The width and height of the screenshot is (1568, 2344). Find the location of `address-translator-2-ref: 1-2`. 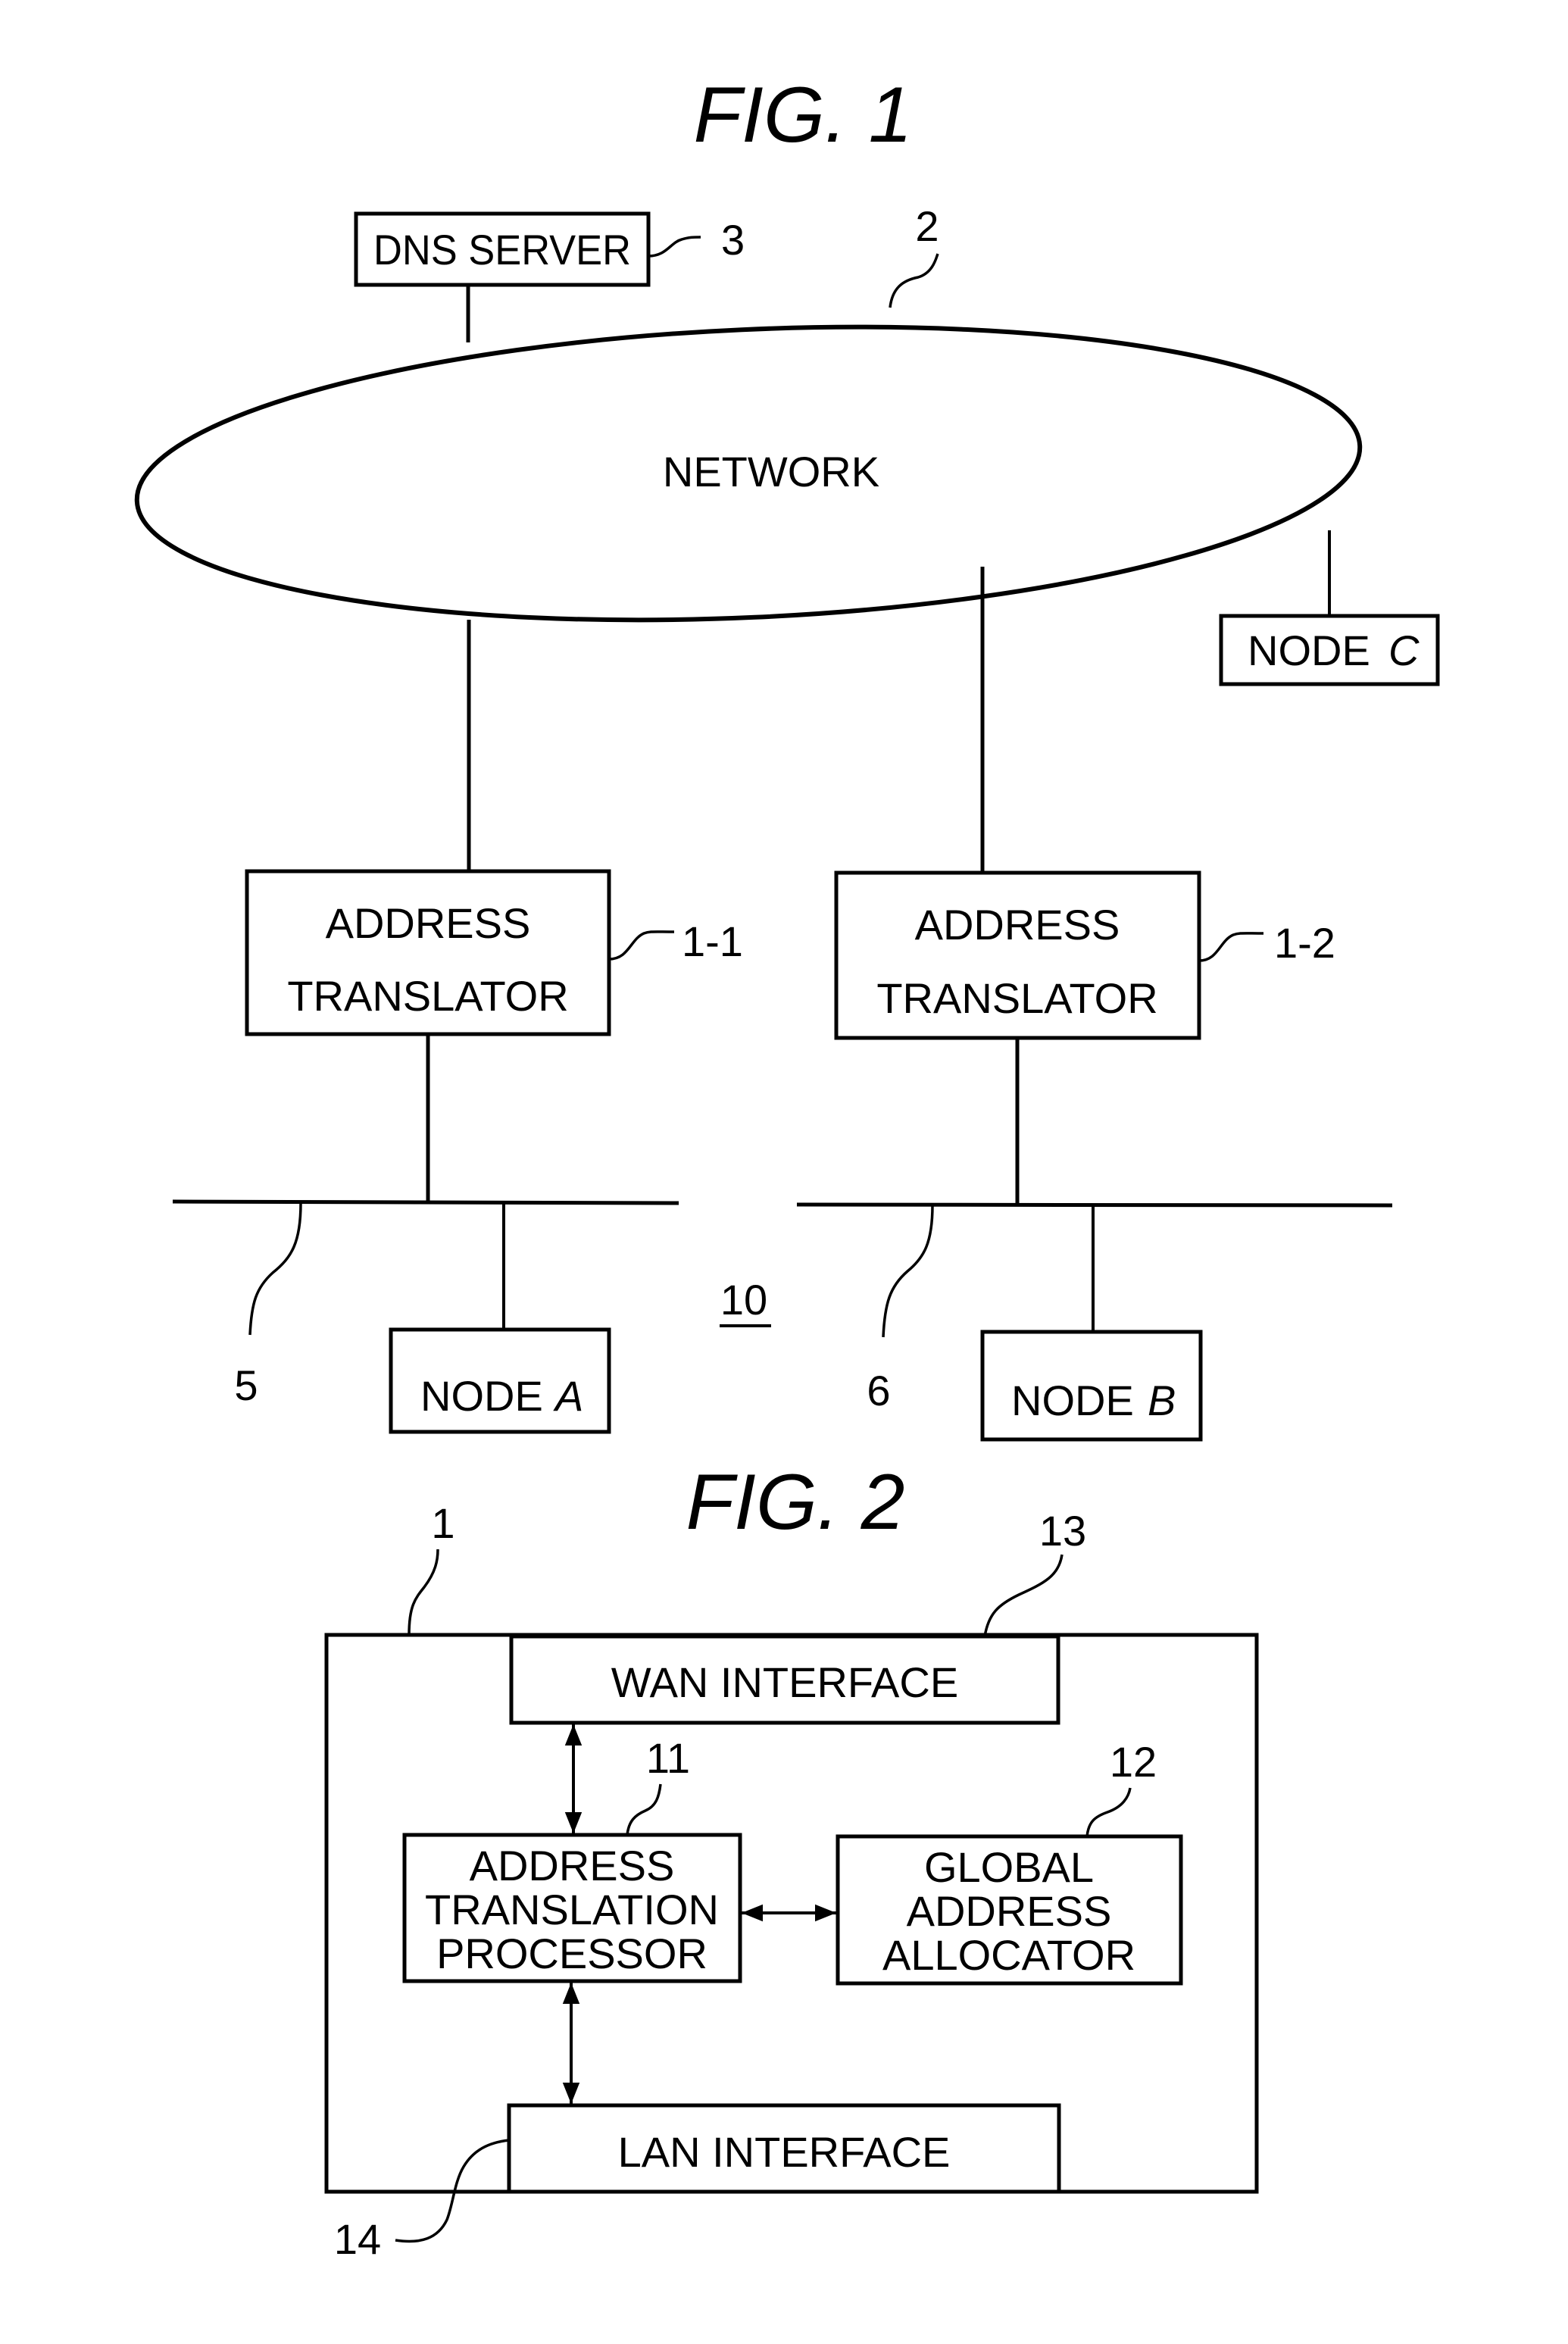

address-translator-2-ref: 1-2 is located at coordinates (1305, 943).